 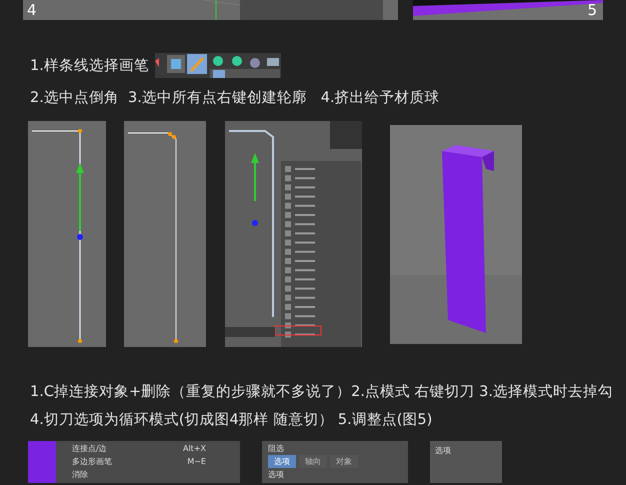 I want to click on instruction-text: 4.切刀选项为循环模式(切成图4那样 随意切） 5.调整点(图5), so click(x=232, y=420).